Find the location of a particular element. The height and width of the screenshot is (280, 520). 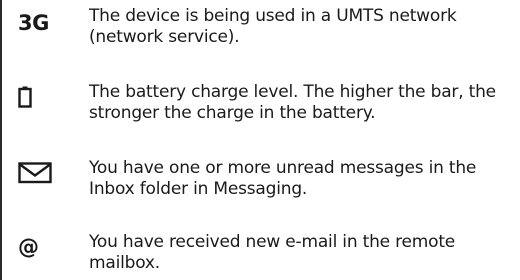

at-sign-icon: @ is located at coordinates (28, 247).